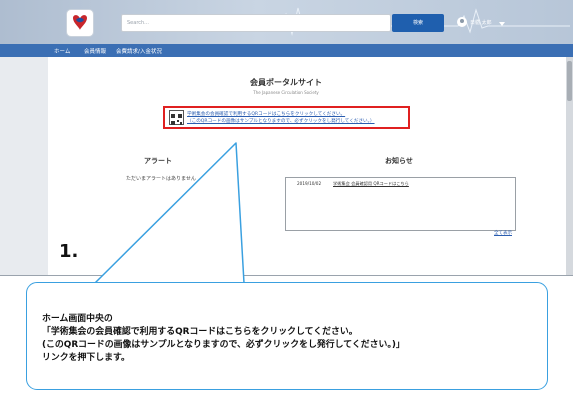 This screenshot has height=400, width=573. What do you see at coordinates (77, 319) in the screenshot?
I see `callout-line: ホーム画面中央の` at bounding box center [77, 319].